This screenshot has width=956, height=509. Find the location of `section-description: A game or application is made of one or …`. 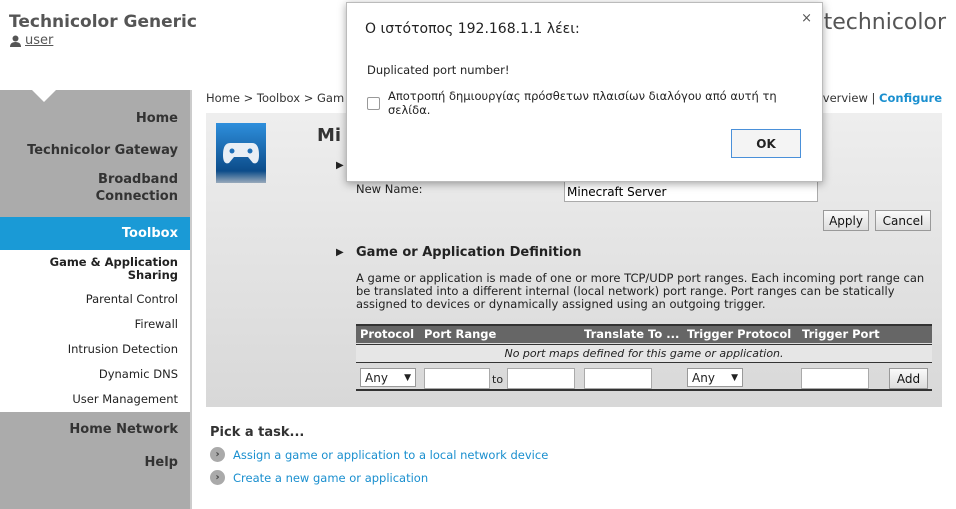

section-description: A game or application is made of one or … is located at coordinates (640, 291).